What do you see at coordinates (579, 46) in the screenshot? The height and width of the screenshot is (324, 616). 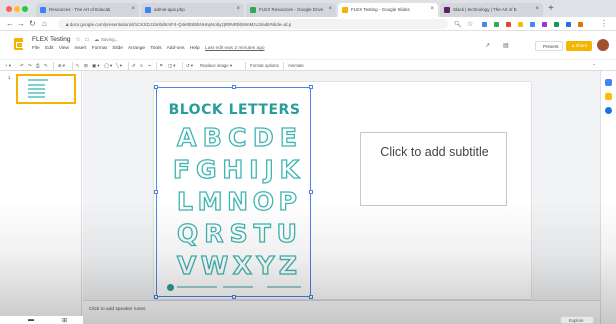 I see `share-button: 🔒︎ Share` at bounding box center [579, 46].